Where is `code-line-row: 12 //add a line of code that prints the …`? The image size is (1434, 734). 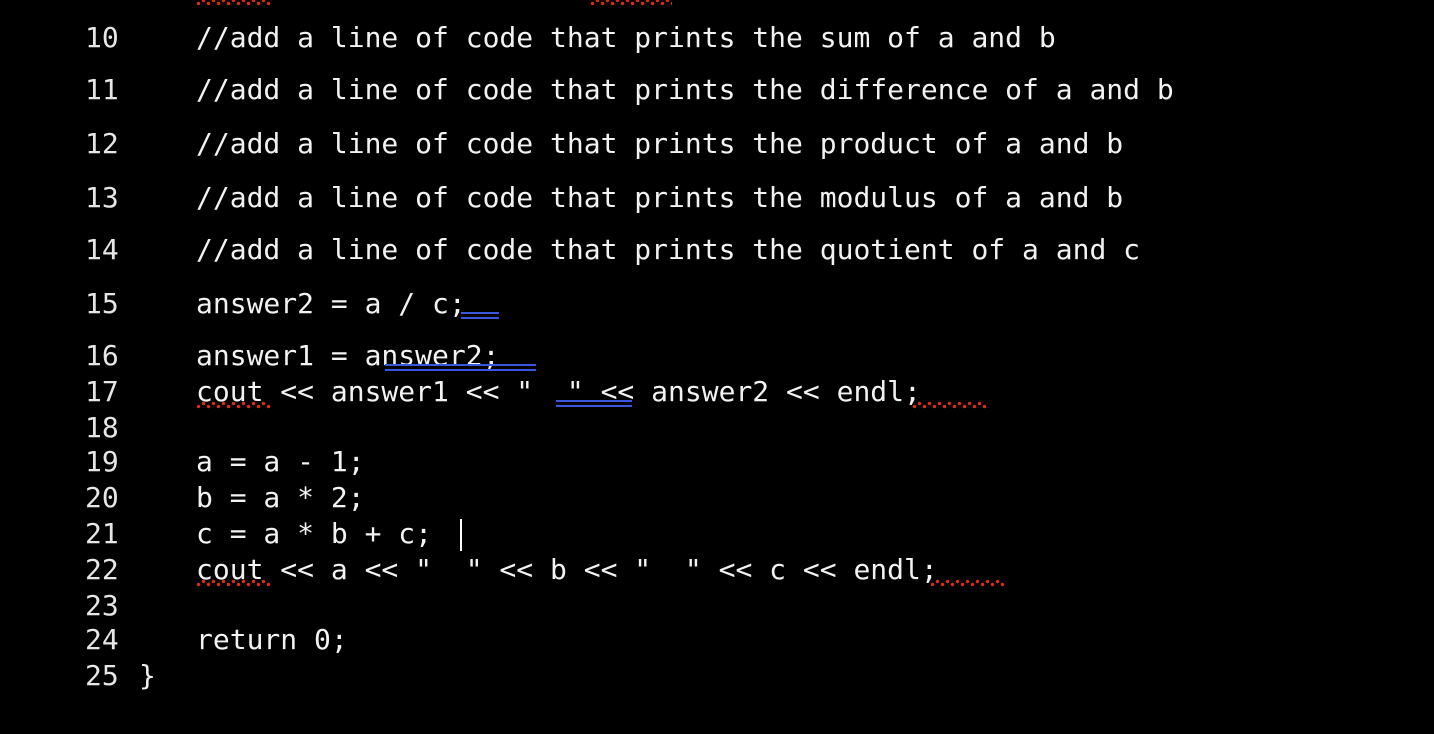
code-line-row: 12 //add a line of code that prints the … is located at coordinates (717, 144).